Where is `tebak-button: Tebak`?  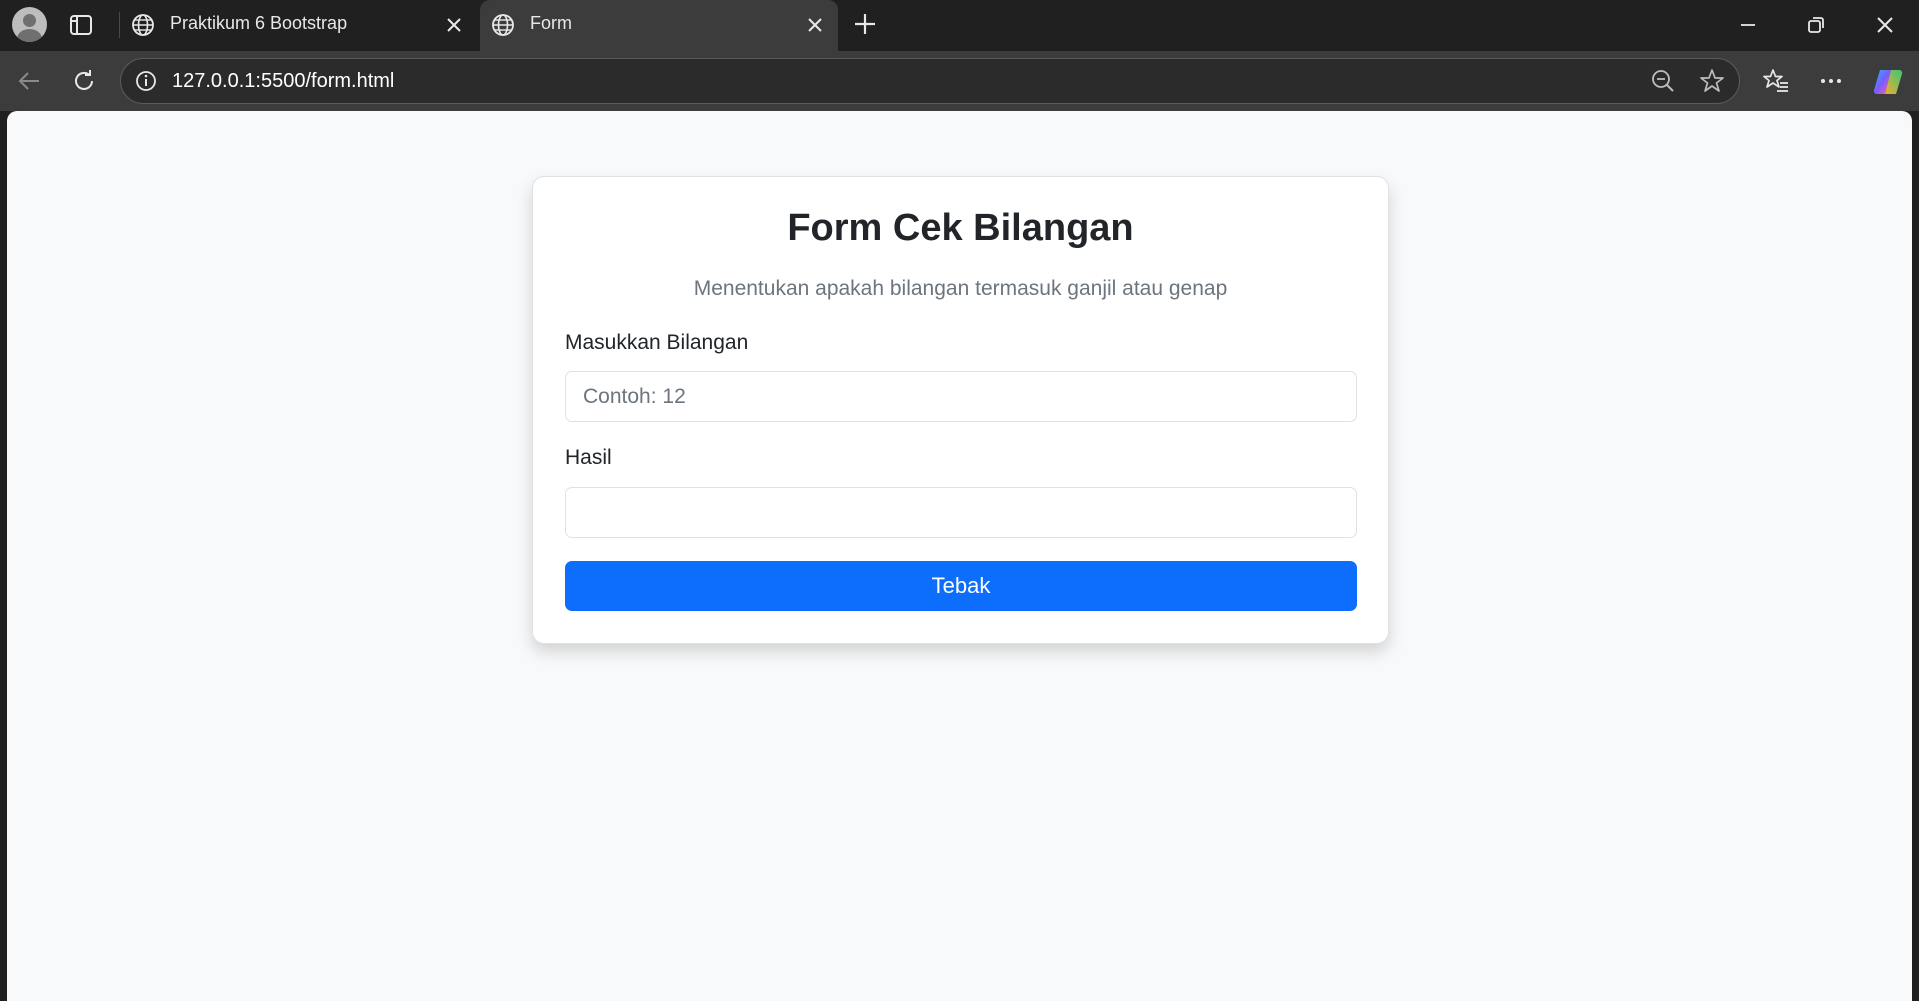
tebak-button: Tebak is located at coordinates (961, 586).